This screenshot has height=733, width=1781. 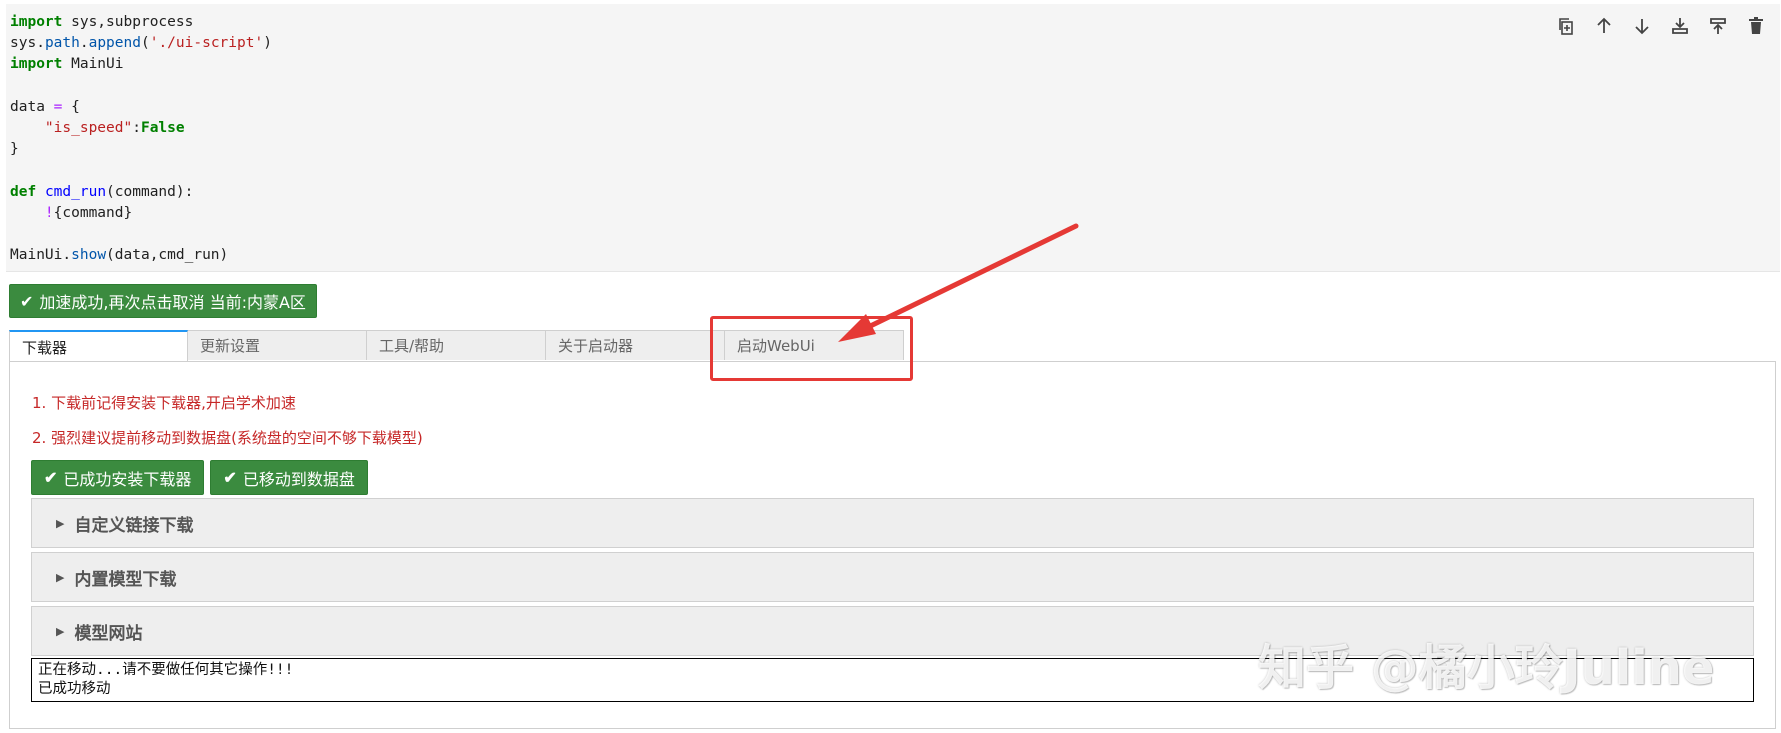 I want to click on tab-label: 更新设置, so click(x=230, y=346).